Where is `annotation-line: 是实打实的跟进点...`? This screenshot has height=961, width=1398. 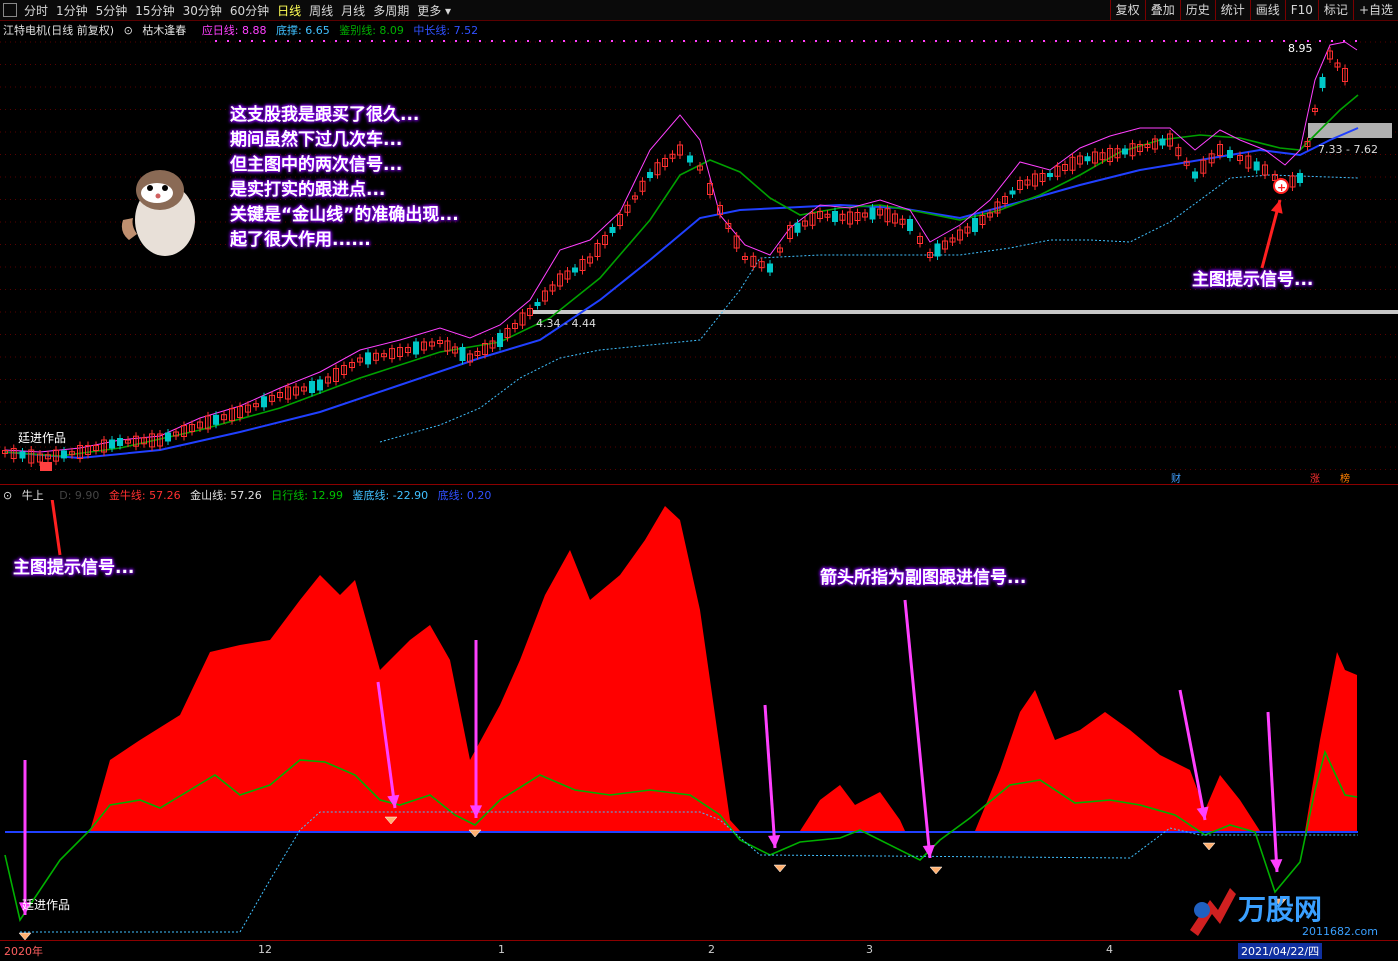
annotation-line: 是实打实的跟进点... is located at coordinates (308, 190).